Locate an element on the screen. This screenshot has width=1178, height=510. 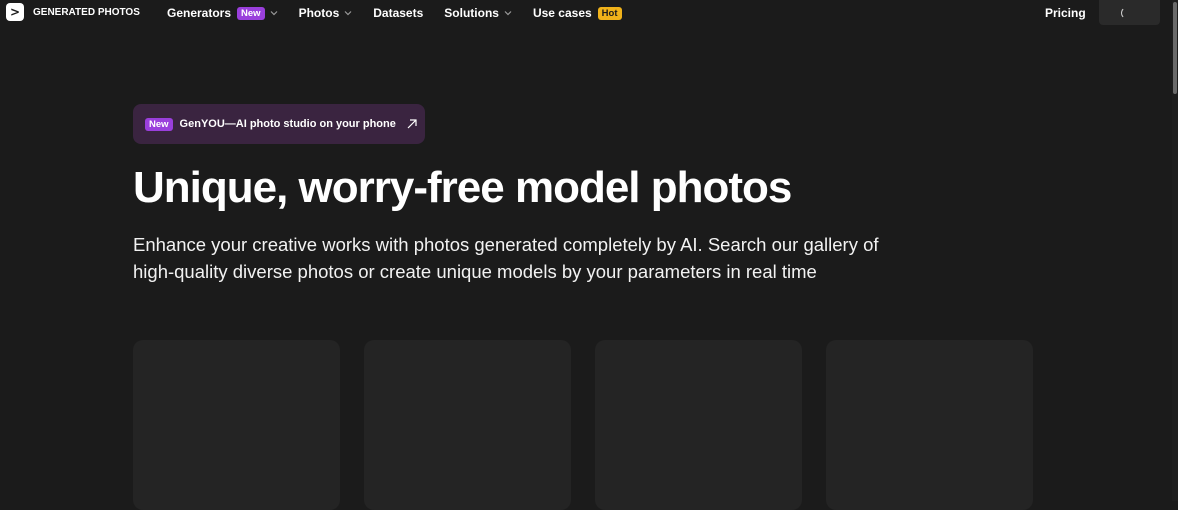
nav-item-solutions: Solutions is located at coordinates (478, 13).